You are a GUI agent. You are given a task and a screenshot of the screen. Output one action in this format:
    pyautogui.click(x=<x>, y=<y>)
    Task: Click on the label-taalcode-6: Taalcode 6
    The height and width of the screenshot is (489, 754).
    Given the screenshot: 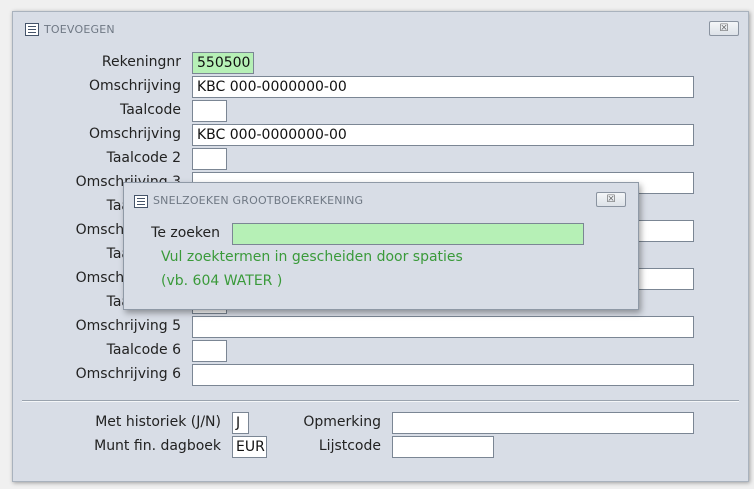 What is the action you would take?
    pyautogui.click(x=143, y=350)
    